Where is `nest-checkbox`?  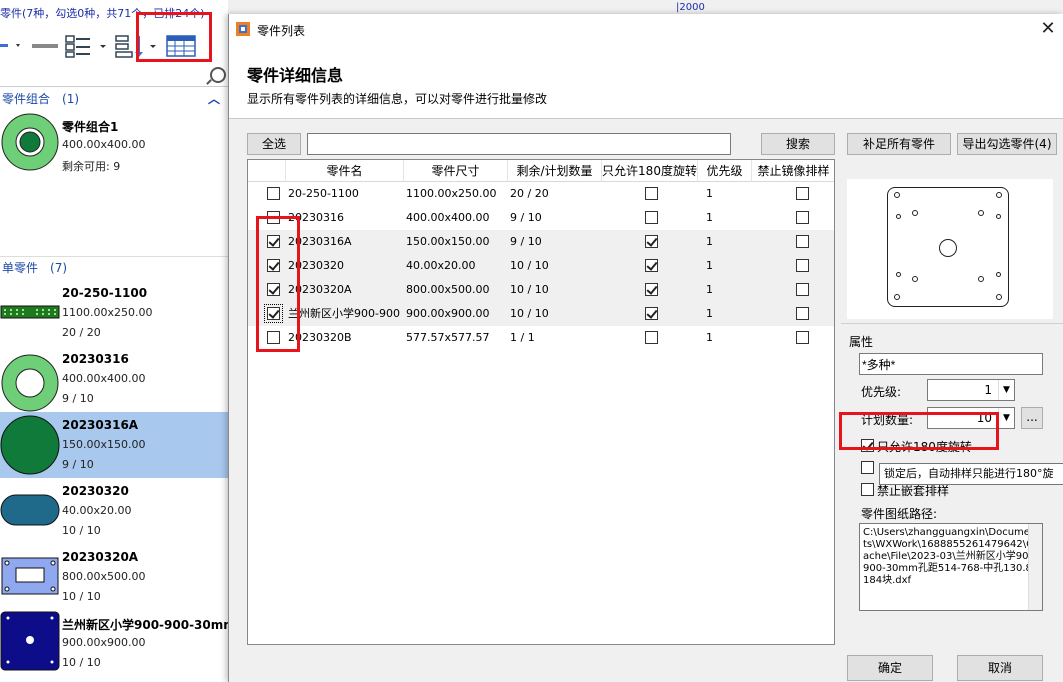 nest-checkbox is located at coordinates (867, 489).